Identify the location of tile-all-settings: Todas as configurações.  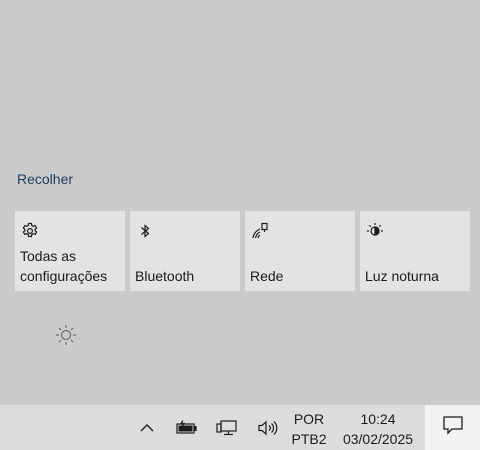
(70, 251).